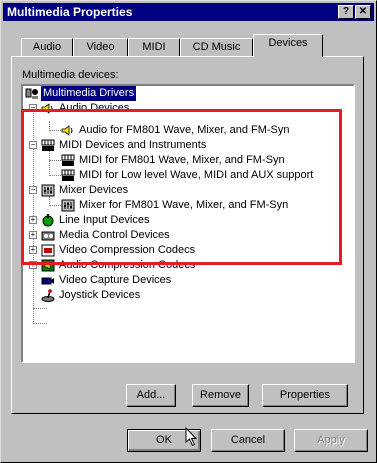 The height and width of the screenshot is (463, 377). Describe the element at coordinates (100, 47) in the screenshot. I see `tab-video: Video` at that location.